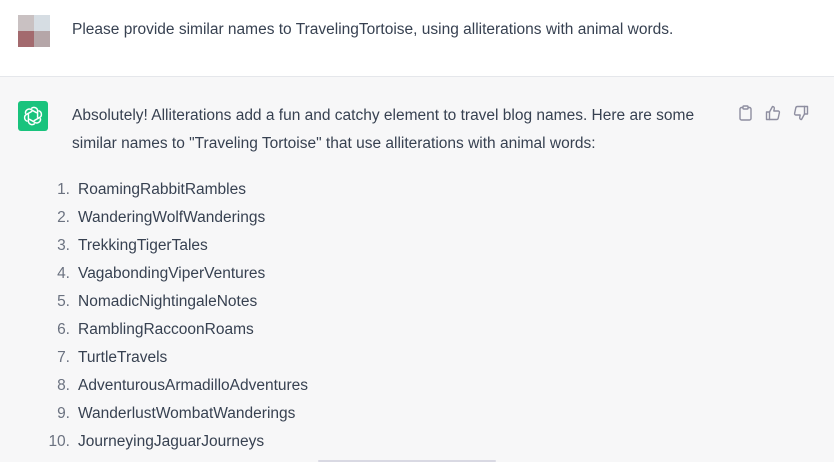  I want to click on thumbs-down-button, so click(801, 113).